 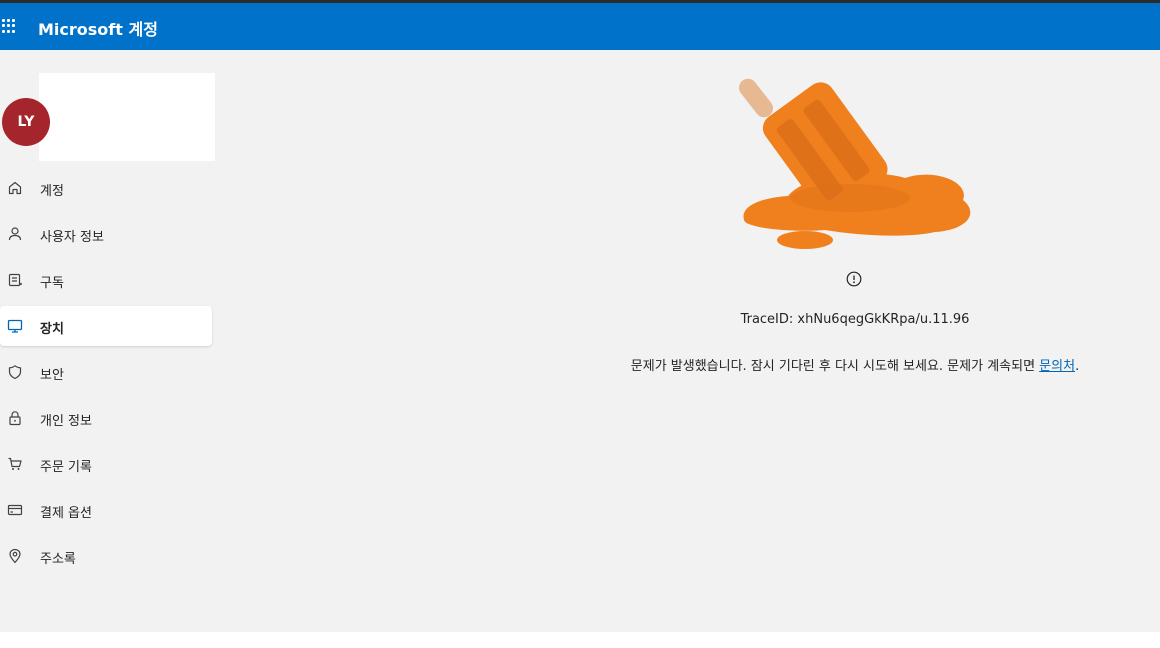 What do you see at coordinates (106, 464) in the screenshot?
I see `sidebar-item-order-history: 주문 기록` at bounding box center [106, 464].